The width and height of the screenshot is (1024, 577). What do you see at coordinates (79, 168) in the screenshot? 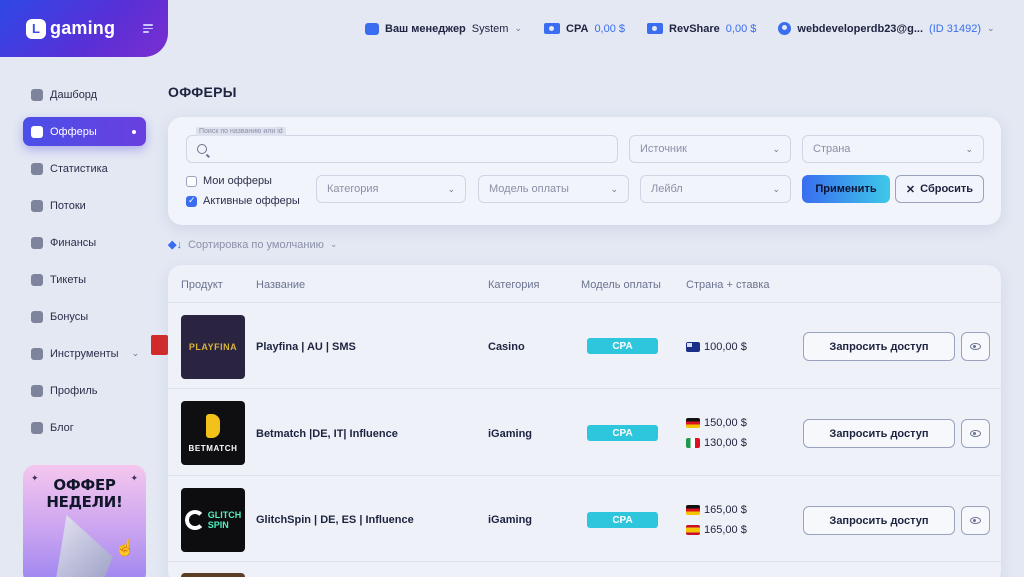
I see `sidebar-item-label: Статистика` at bounding box center [79, 168].